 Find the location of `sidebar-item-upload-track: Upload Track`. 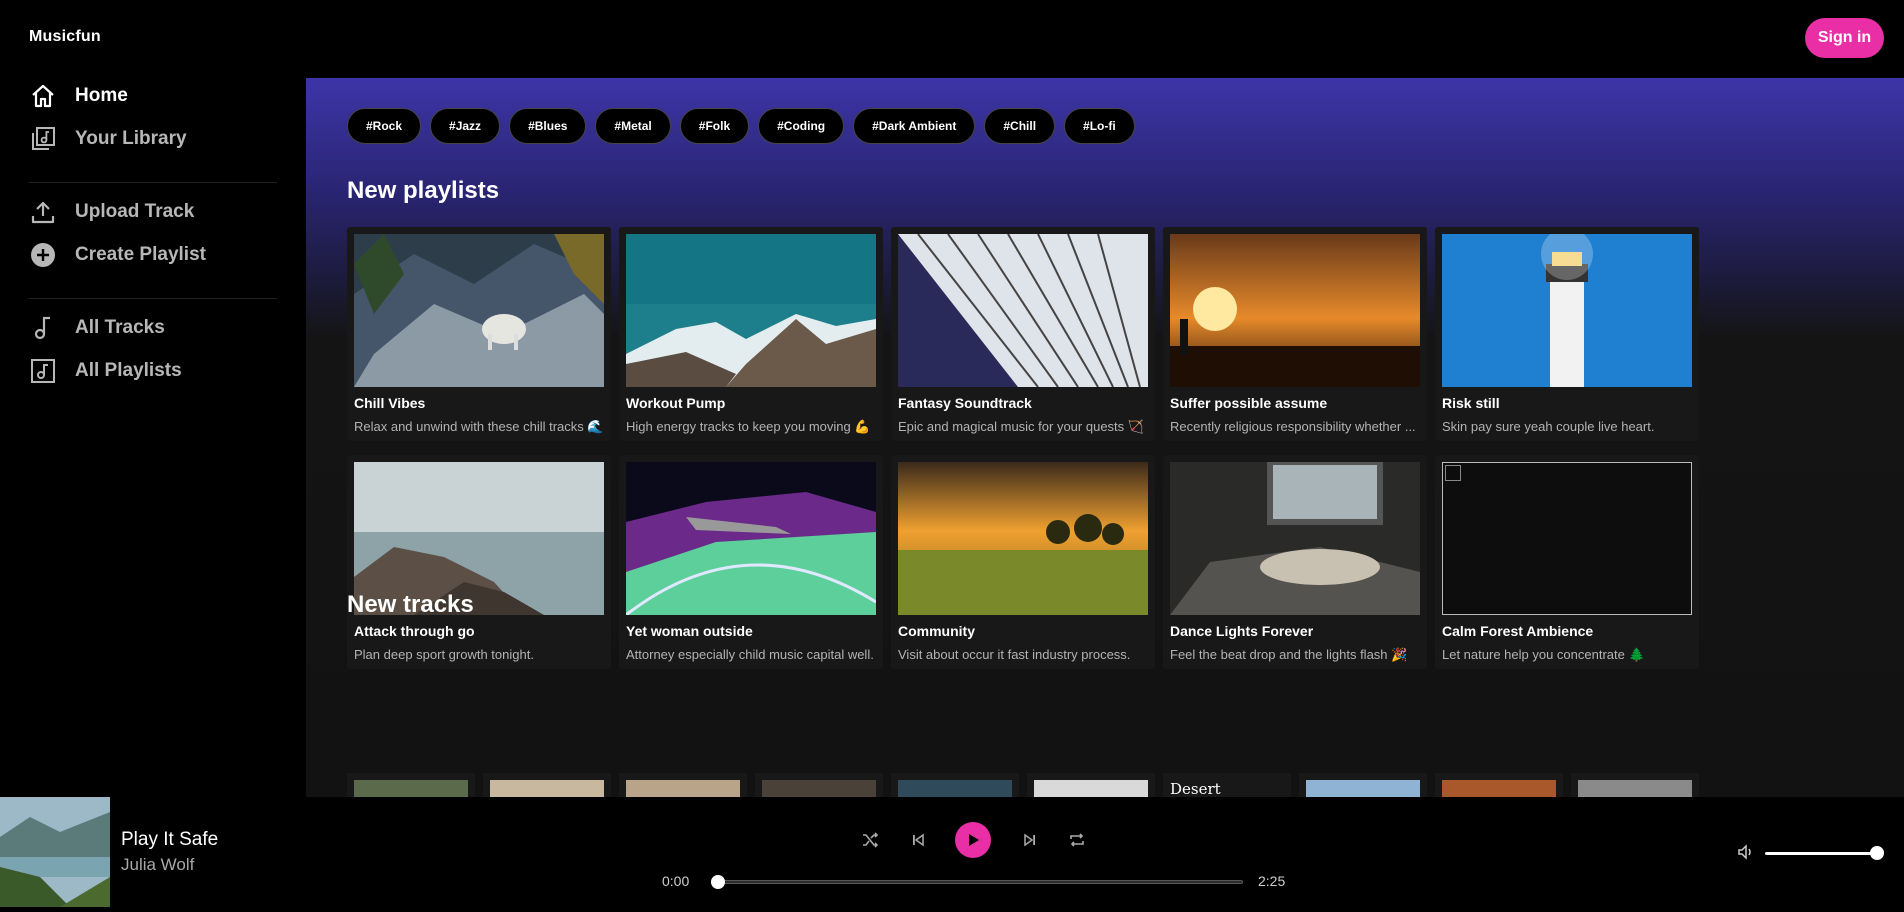

sidebar-item-upload-track: Upload Track is located at coordinates (149, 212).